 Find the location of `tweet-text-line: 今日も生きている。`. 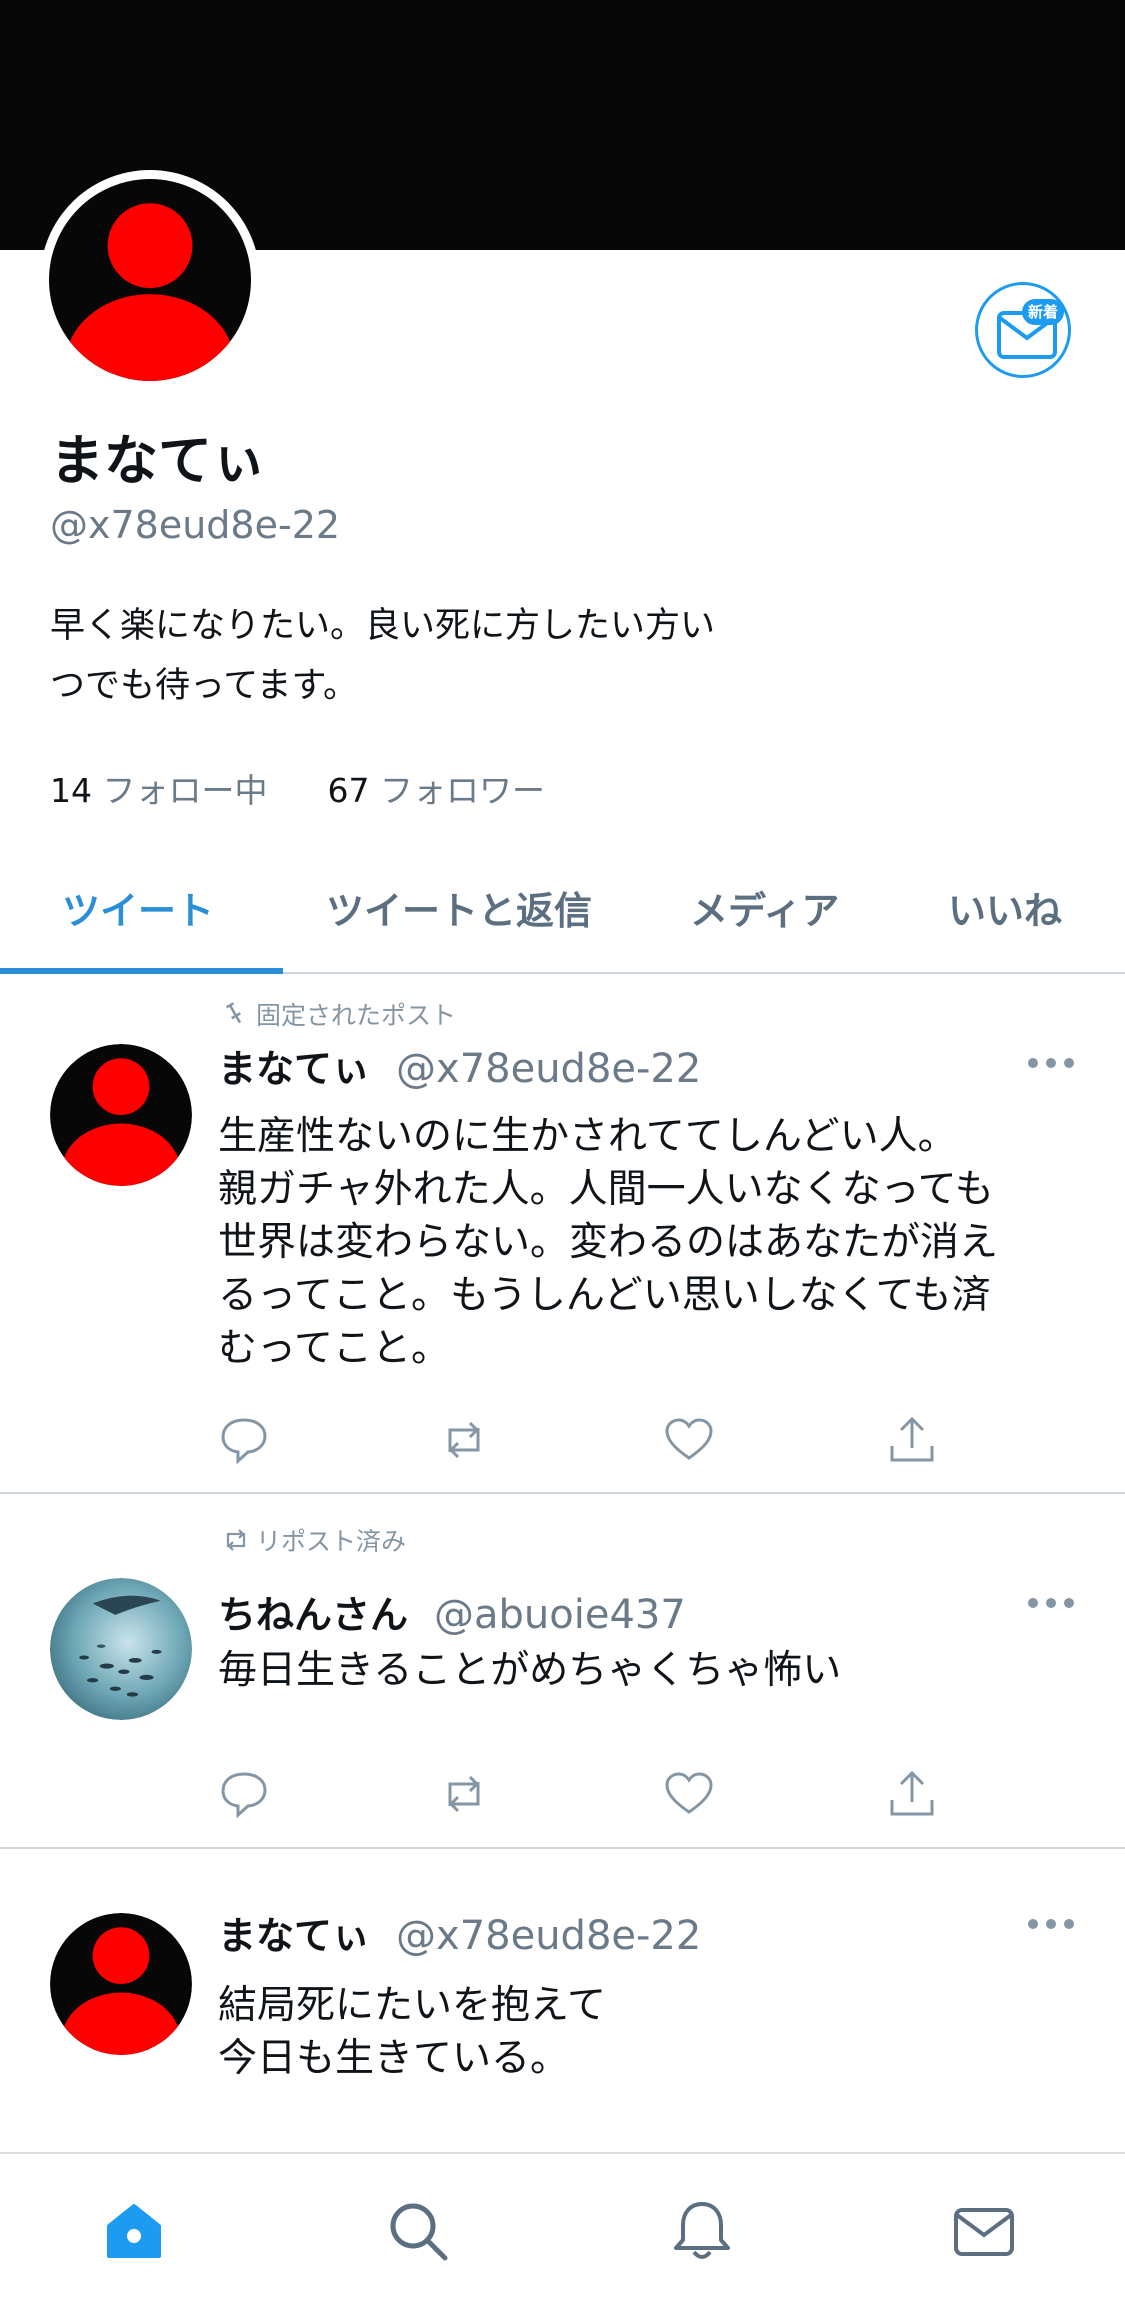

tweet-text-line: 今日も生きている。 is located at coordinates (394, 2058).